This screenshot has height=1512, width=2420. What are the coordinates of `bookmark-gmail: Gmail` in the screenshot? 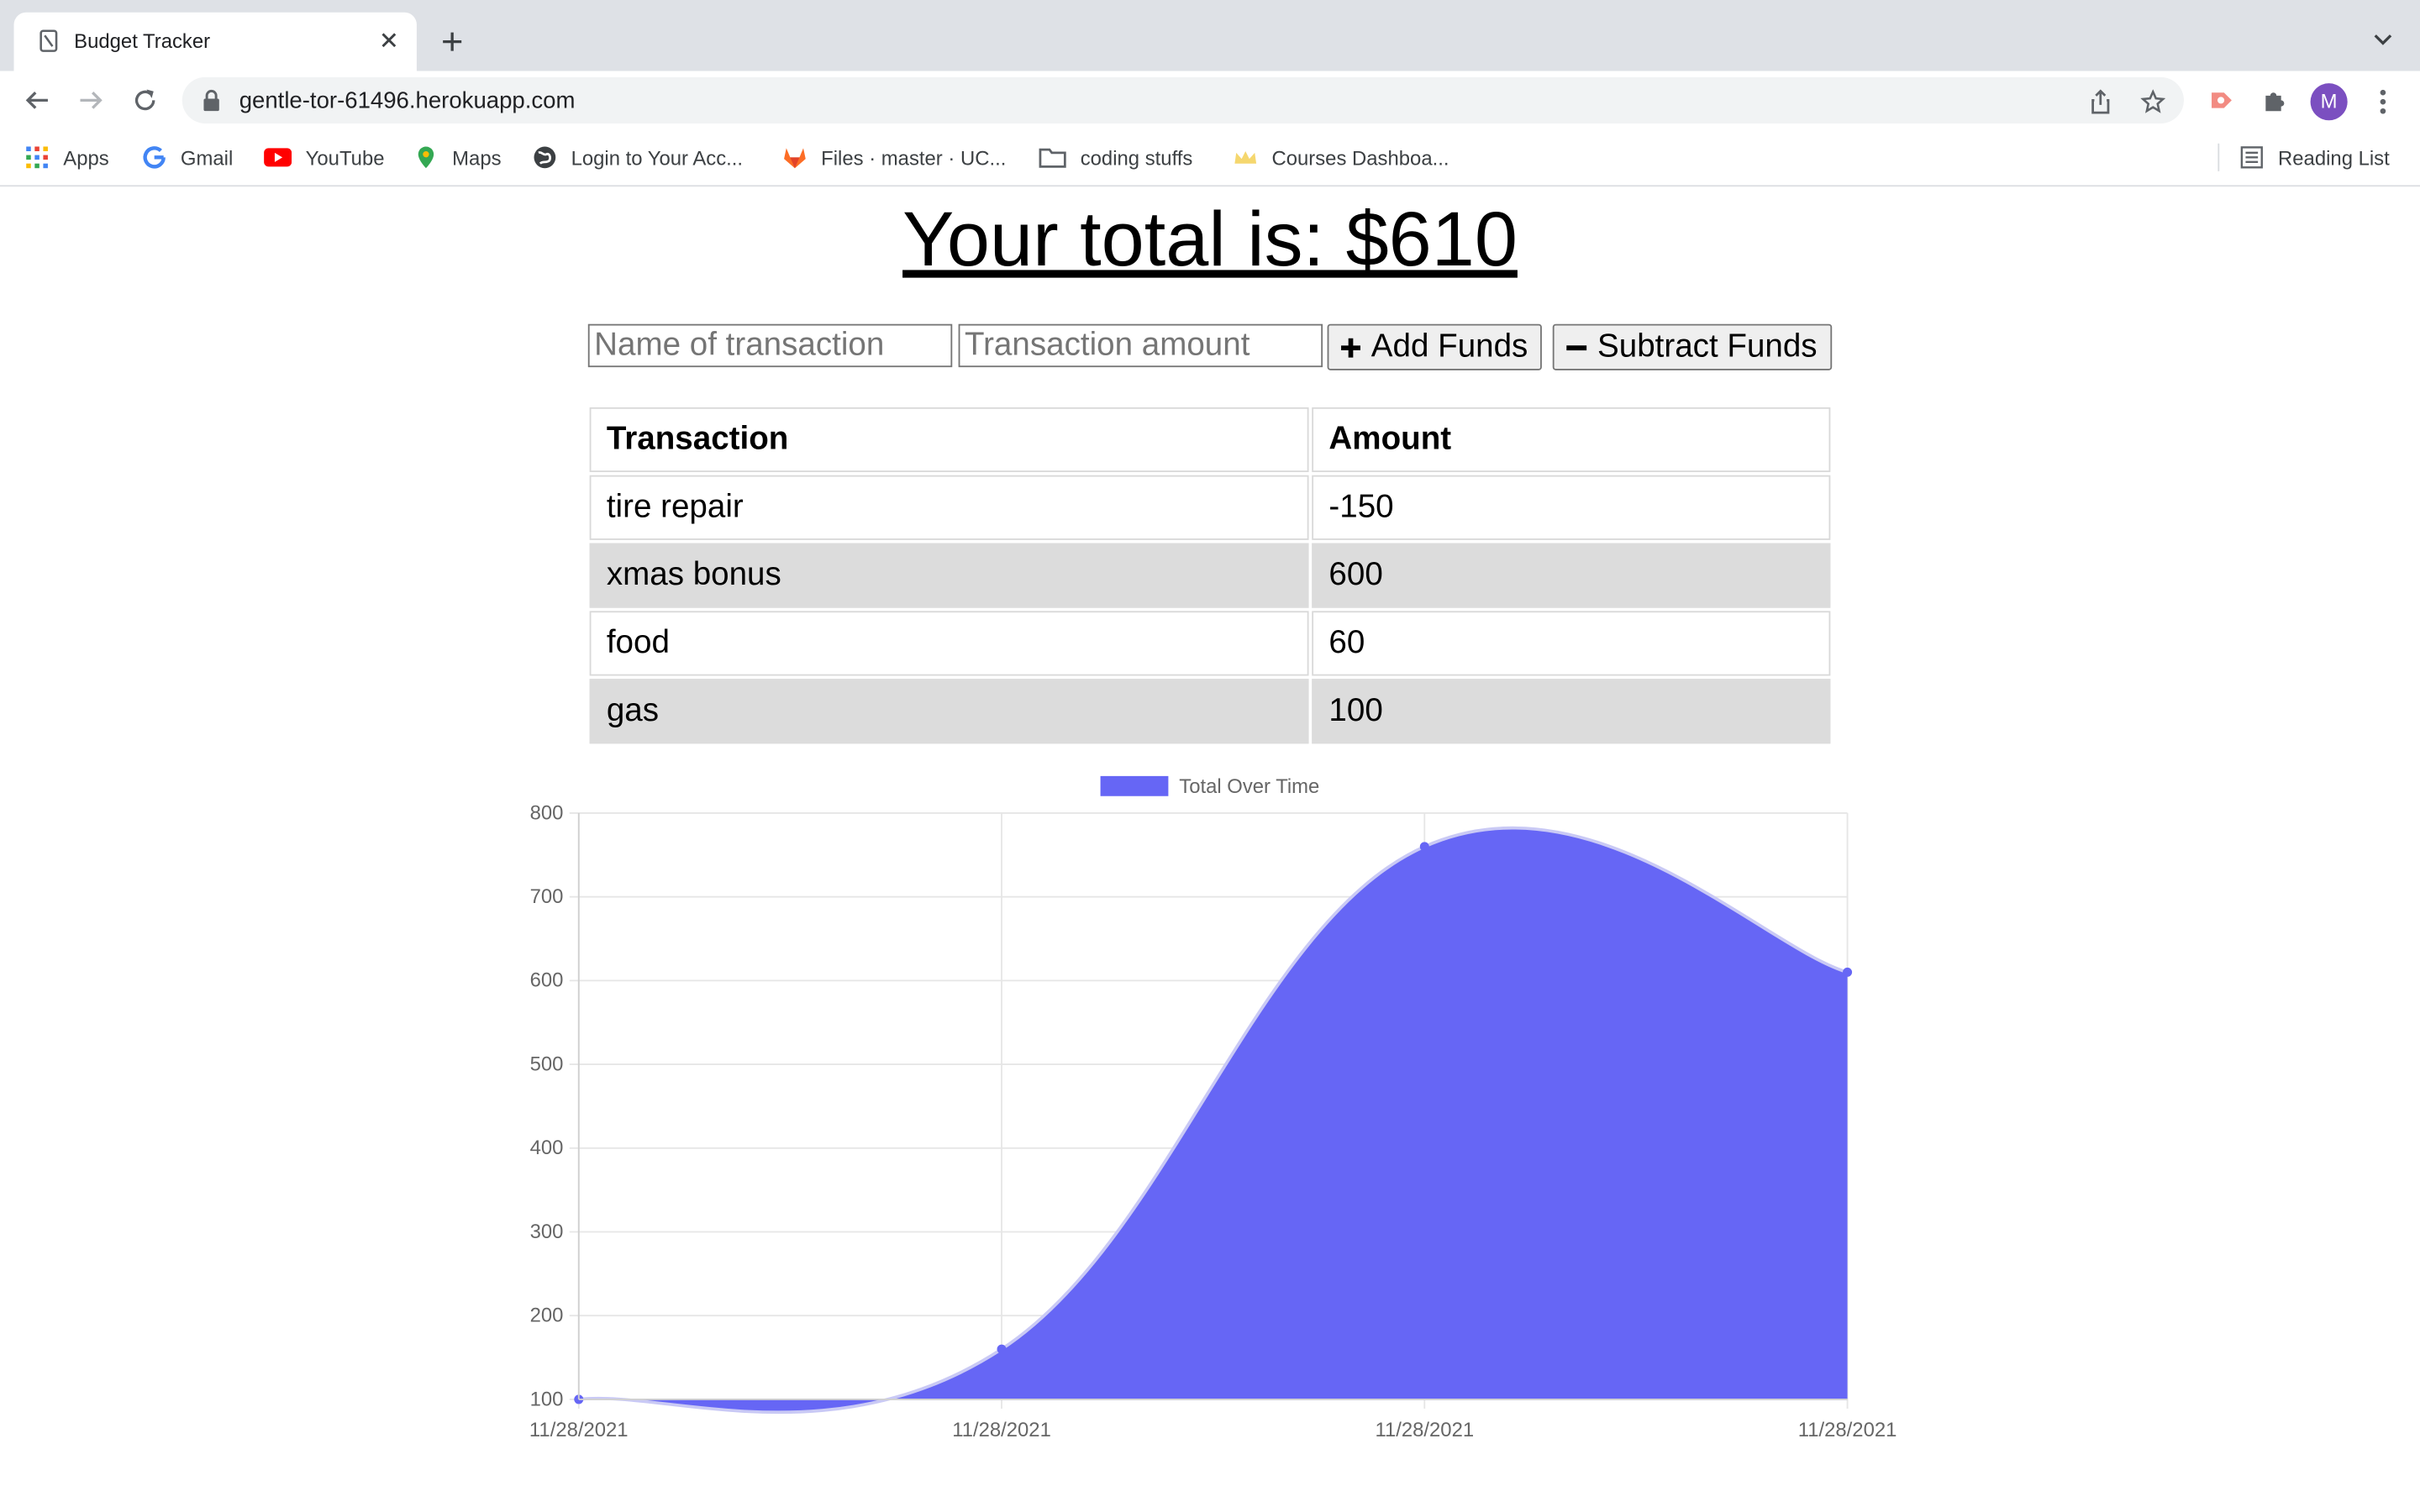 It's located at (187, 157).